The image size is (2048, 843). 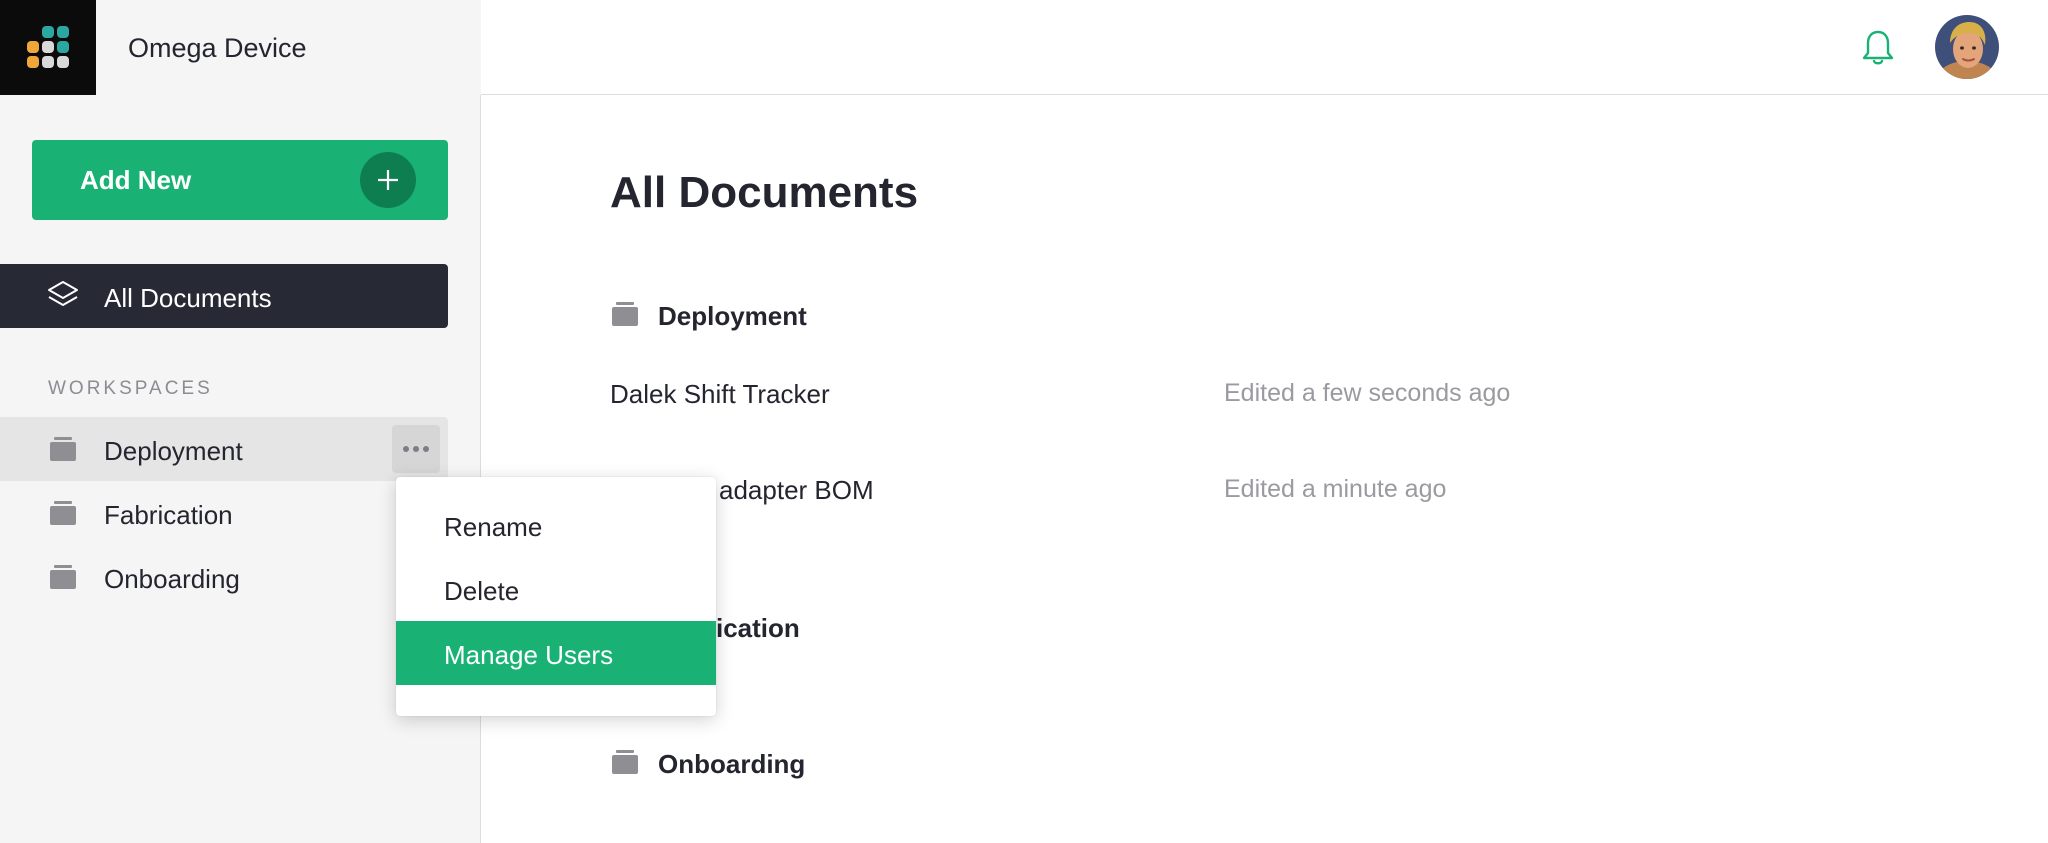 I want to click on page-title: All Documents, so click(x=764, y=192).